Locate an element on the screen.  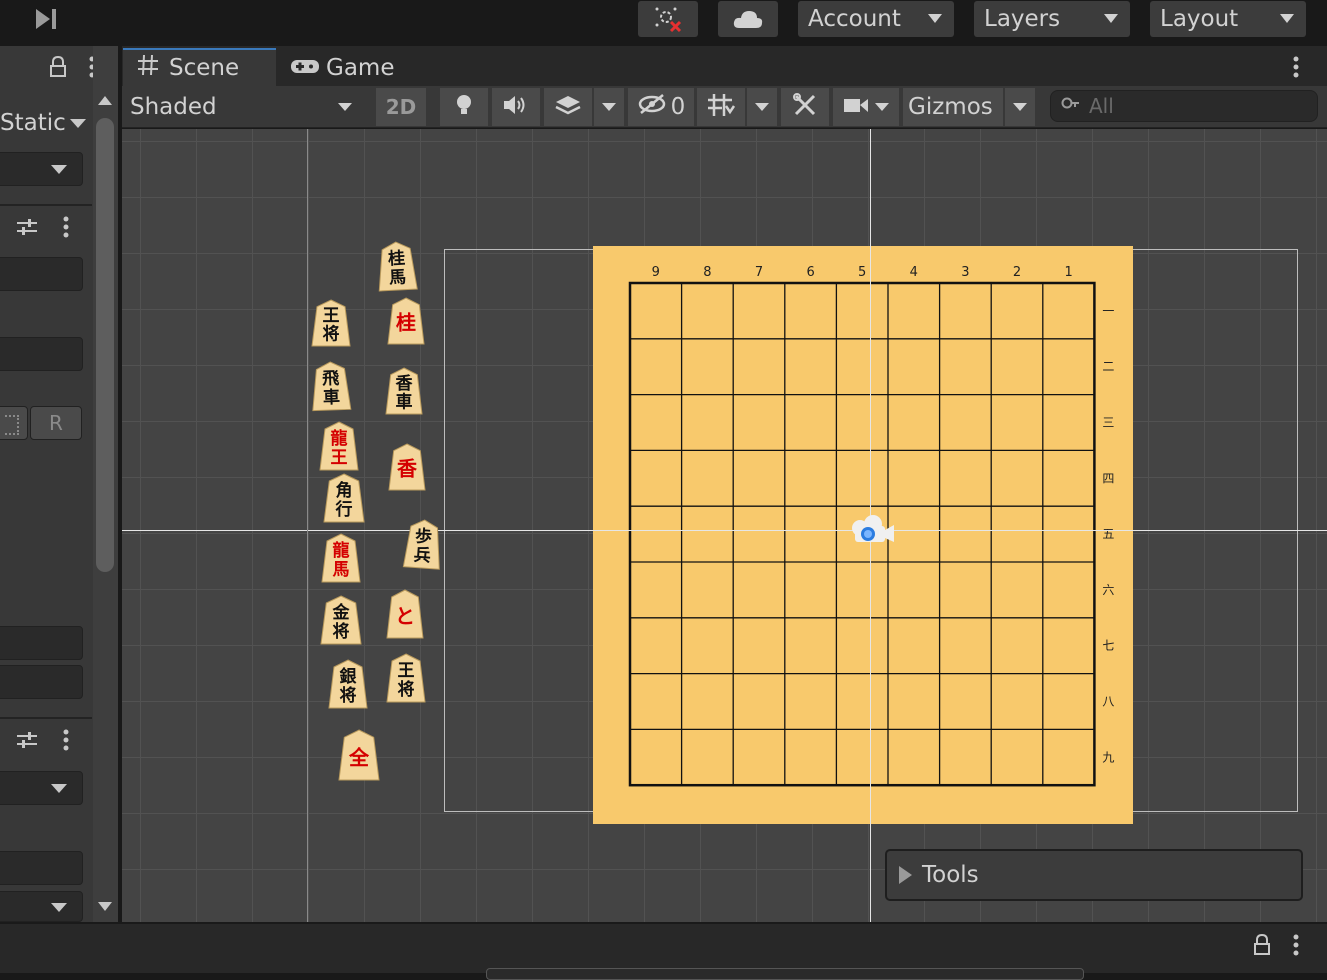
search-icon is located at coordinates (1071, 106).